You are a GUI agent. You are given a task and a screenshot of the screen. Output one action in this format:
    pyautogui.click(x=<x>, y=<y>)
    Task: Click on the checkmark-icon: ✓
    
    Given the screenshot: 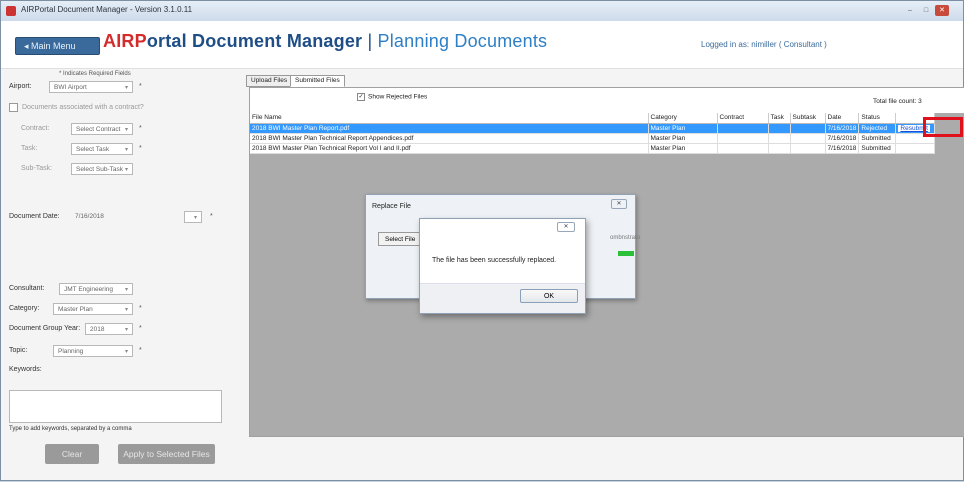 What is the action you would take?
    pyautogui.click(x=361, y=97)
    